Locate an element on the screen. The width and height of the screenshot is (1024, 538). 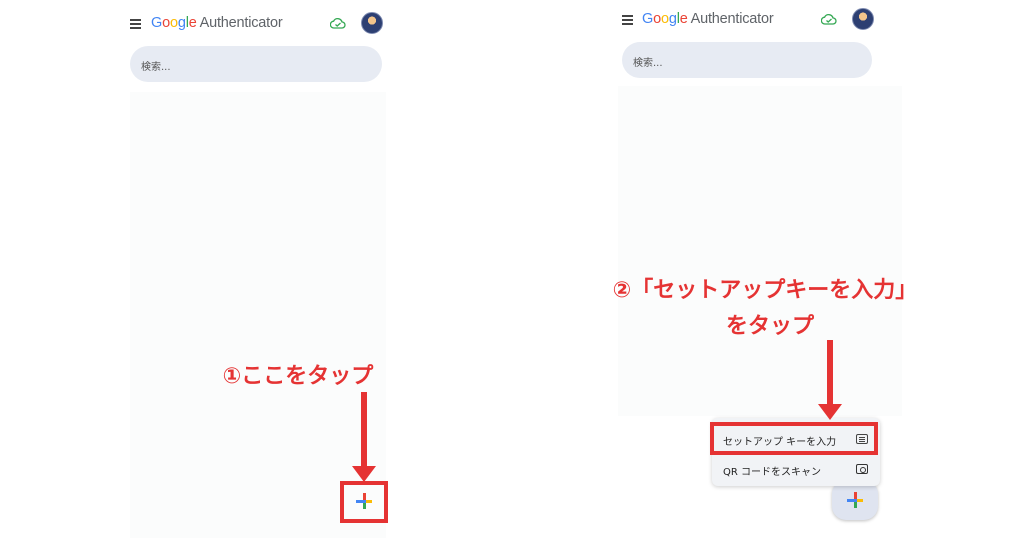
step2-arrow is located at coordinates (830, 381).